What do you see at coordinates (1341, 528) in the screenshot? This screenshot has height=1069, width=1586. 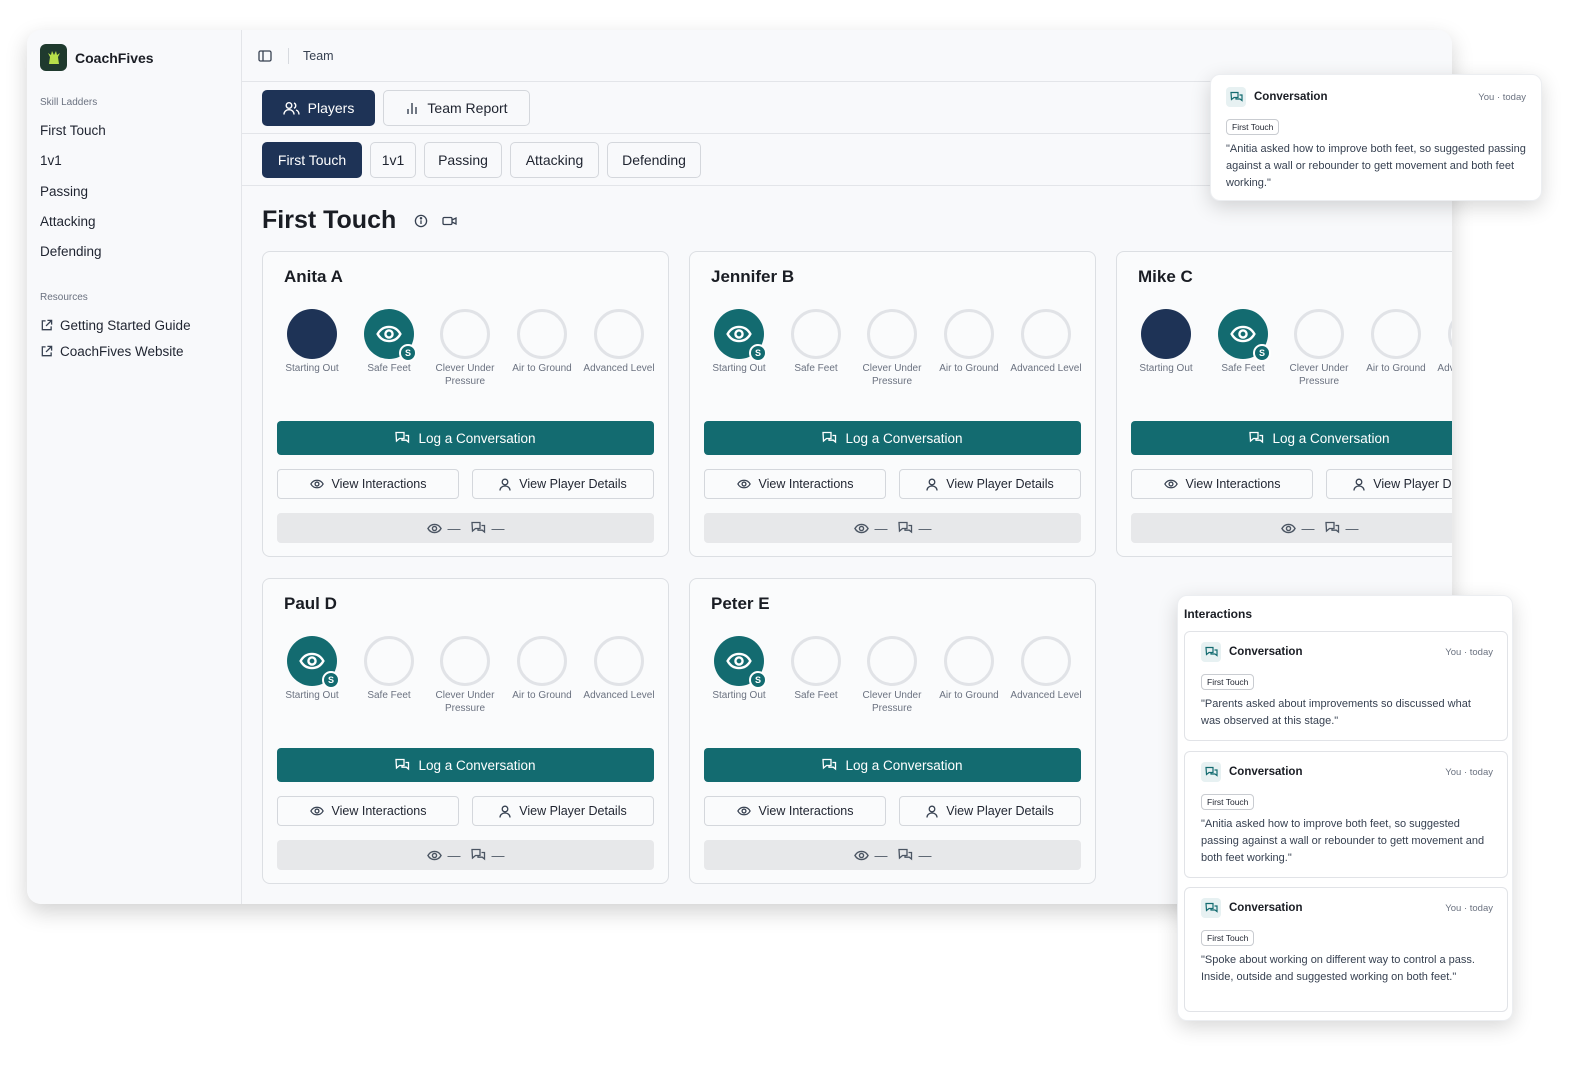 I see `conversations-stat: —` at bounding box center [1341, 528].